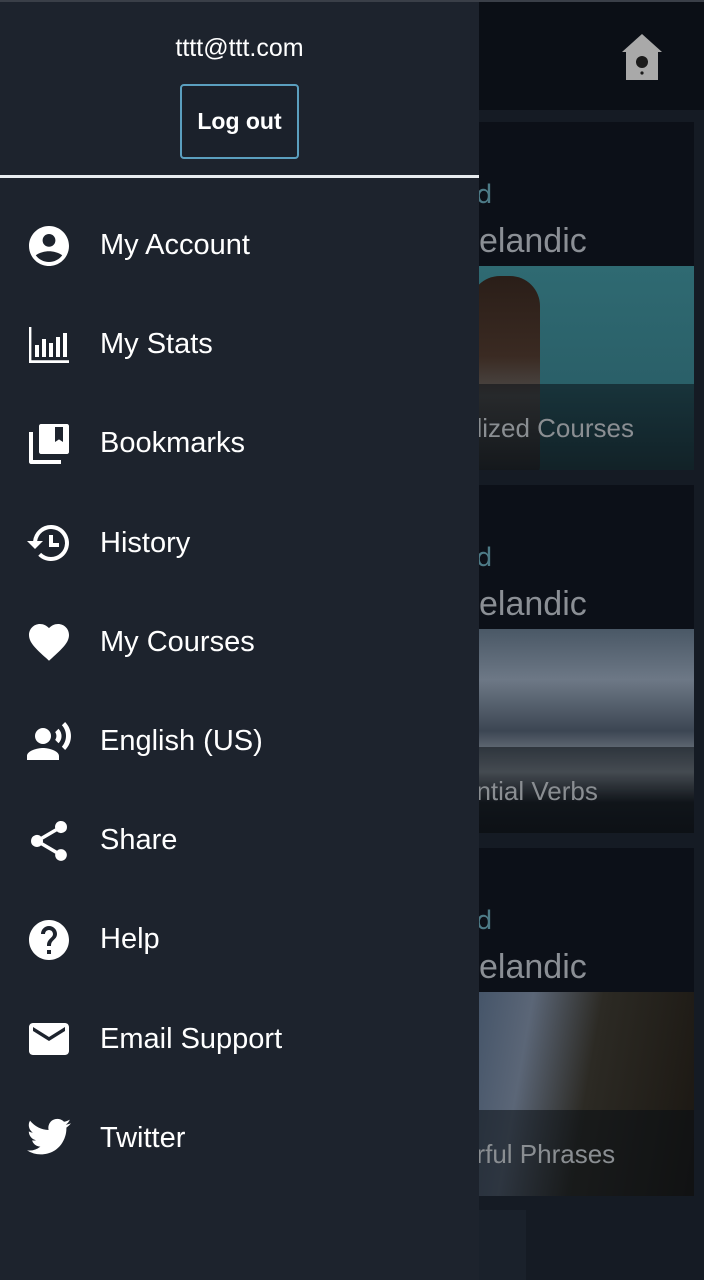 The height and width of the screenshot is (1280, 704). I want to click on course-card: d celandic alized Courses, so click(572, 296).